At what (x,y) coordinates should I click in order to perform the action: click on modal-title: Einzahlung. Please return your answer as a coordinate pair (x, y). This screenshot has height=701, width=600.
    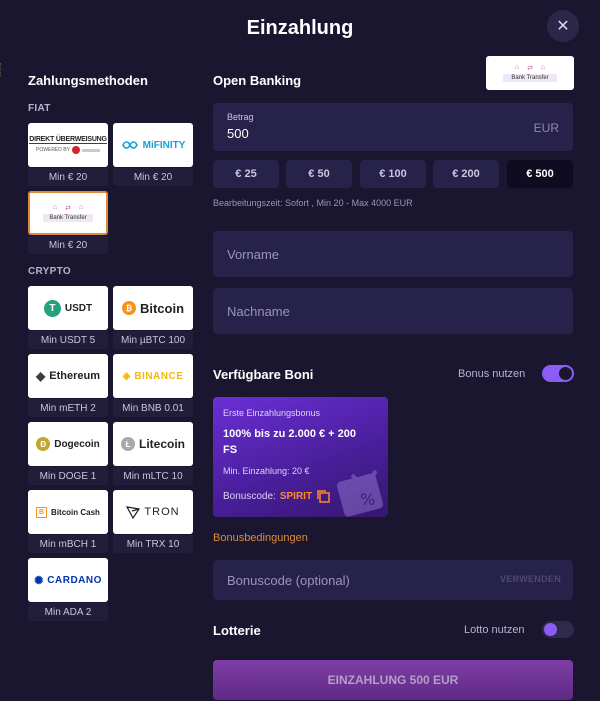
    Looking at the image, I should click on (300, 28).